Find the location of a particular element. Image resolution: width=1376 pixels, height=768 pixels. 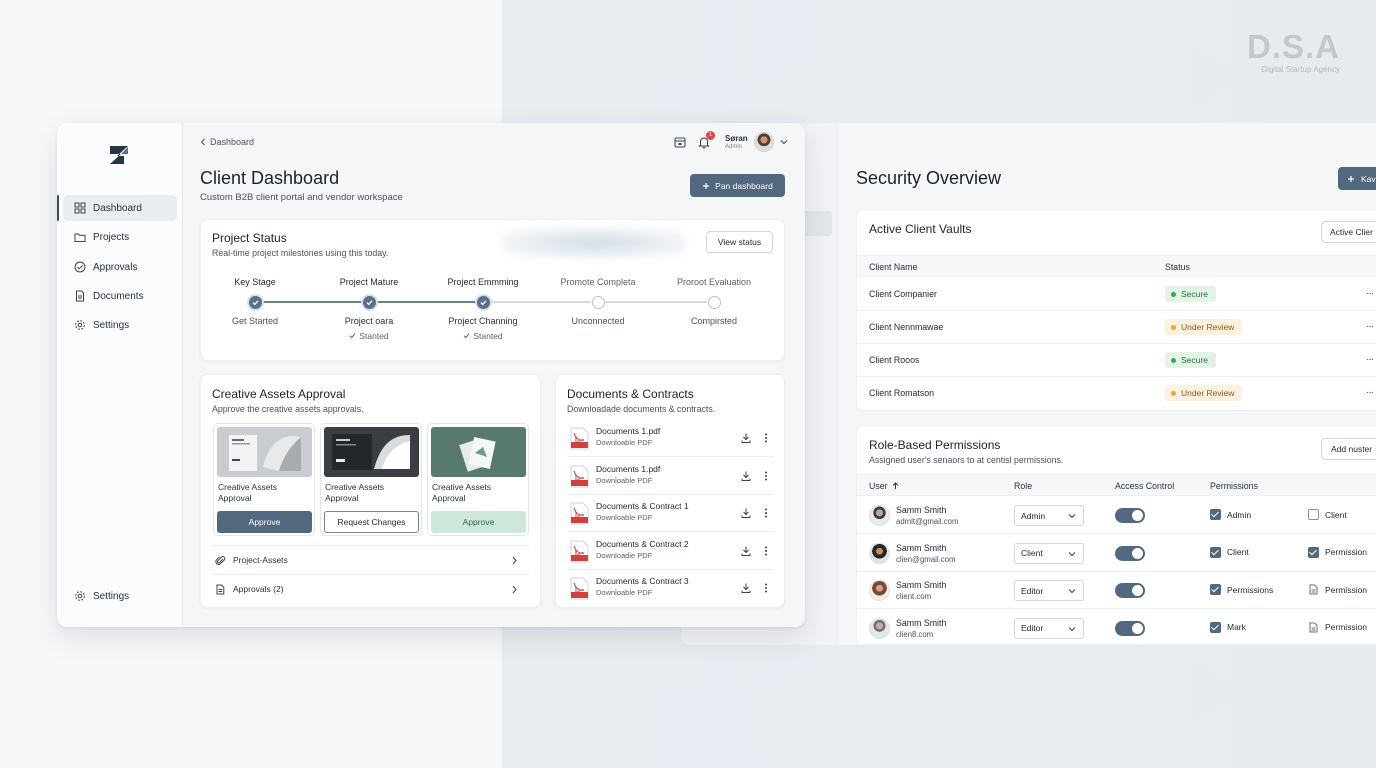

plus-icon is located at coordinates (1351, 178).